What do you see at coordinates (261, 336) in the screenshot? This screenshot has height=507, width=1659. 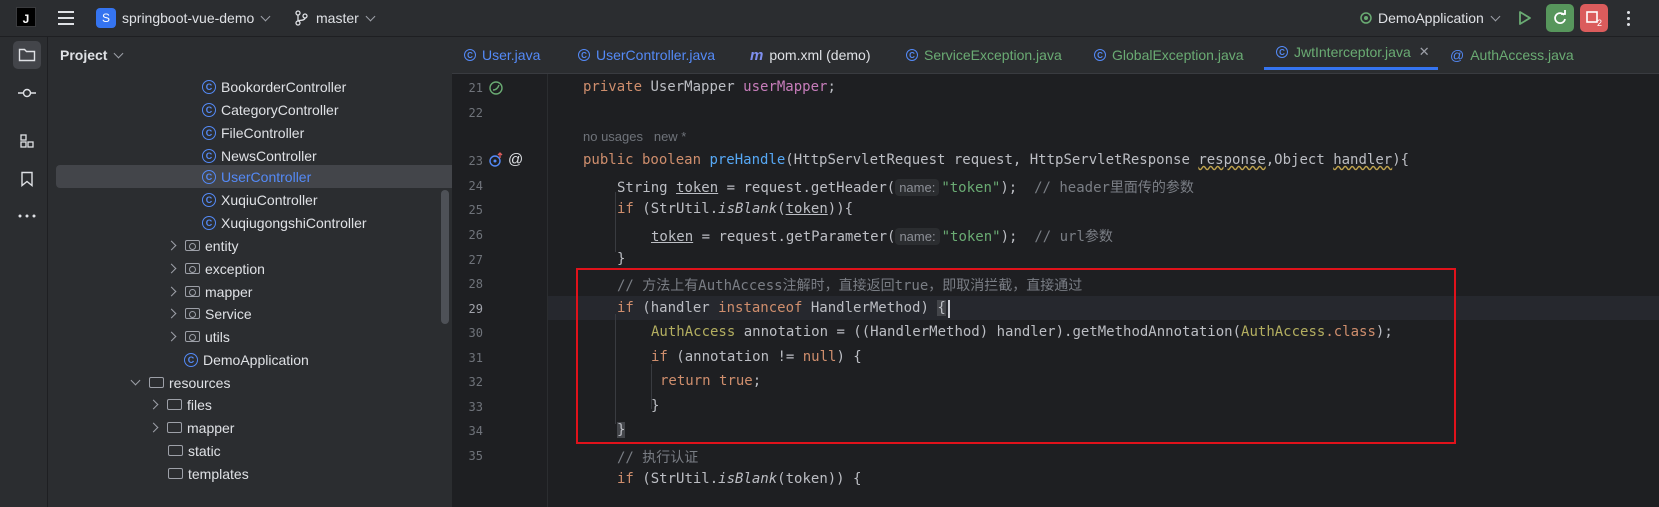 I see `tree-item: utils` at bounding box center [261, 336].